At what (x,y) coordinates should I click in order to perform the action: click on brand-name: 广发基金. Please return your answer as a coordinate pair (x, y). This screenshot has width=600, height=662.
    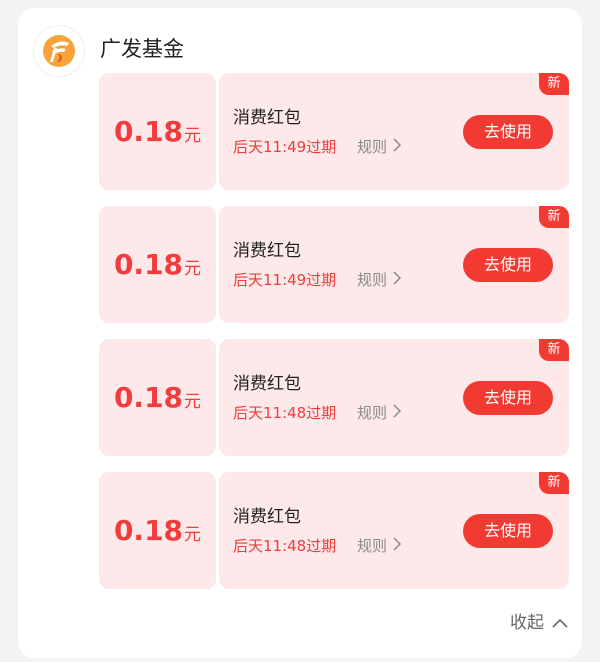
    Looking at the image, I should click on (142, 49).